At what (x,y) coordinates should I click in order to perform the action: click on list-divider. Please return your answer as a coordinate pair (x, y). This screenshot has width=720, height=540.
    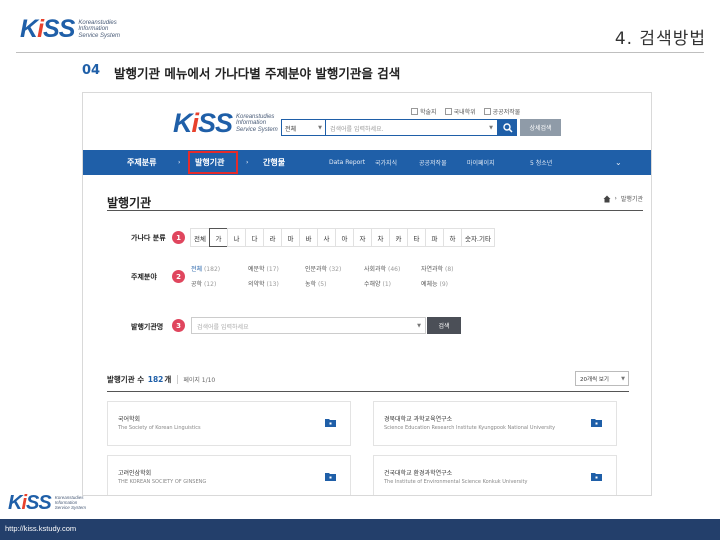
    Looking at the image, I should click on (368, 391).